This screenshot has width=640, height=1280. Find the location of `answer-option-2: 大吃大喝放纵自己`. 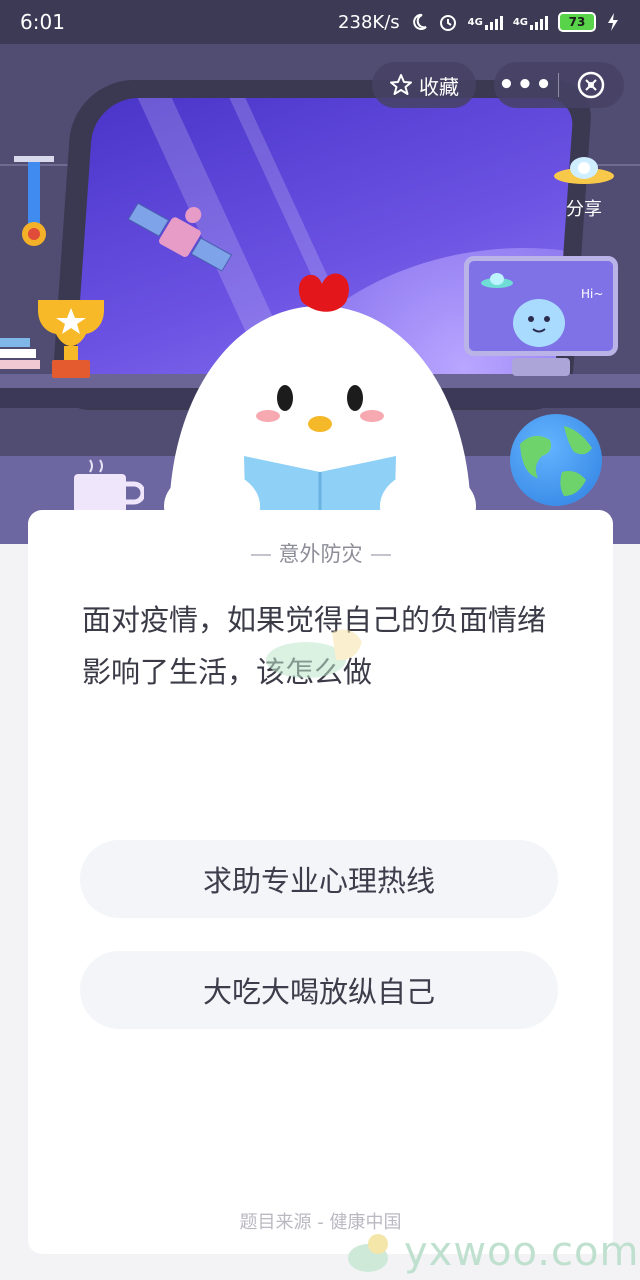

answer-option-2: 大吃大喝放纵自己 is located at coordinates (319, 990).